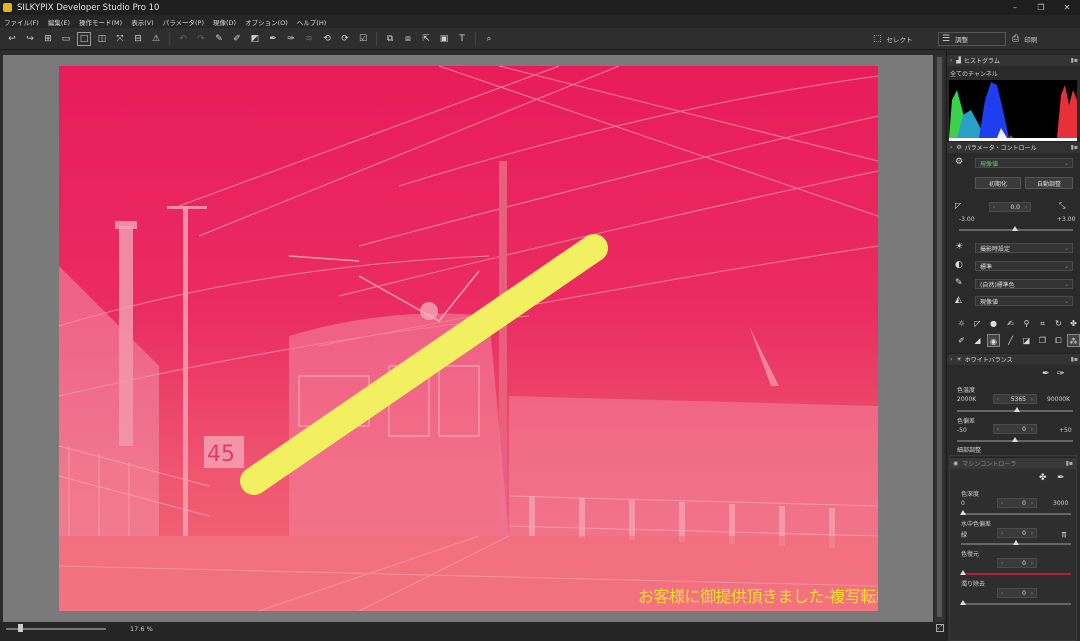  Describe the element at coordinates (311, 22) in the screenshot. I see `menu-help: ヘルプ(H)` at that location.